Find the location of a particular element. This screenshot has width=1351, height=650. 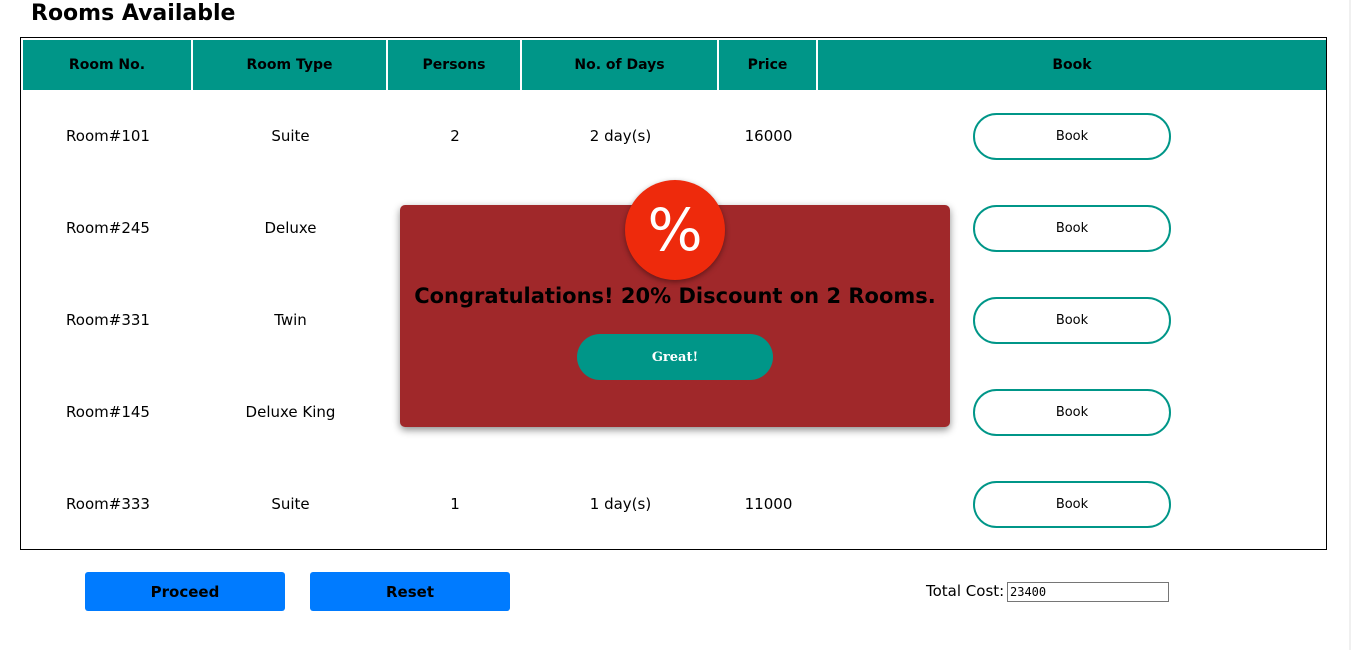

room-no: Room#333 is located at coordinates (108, 504).